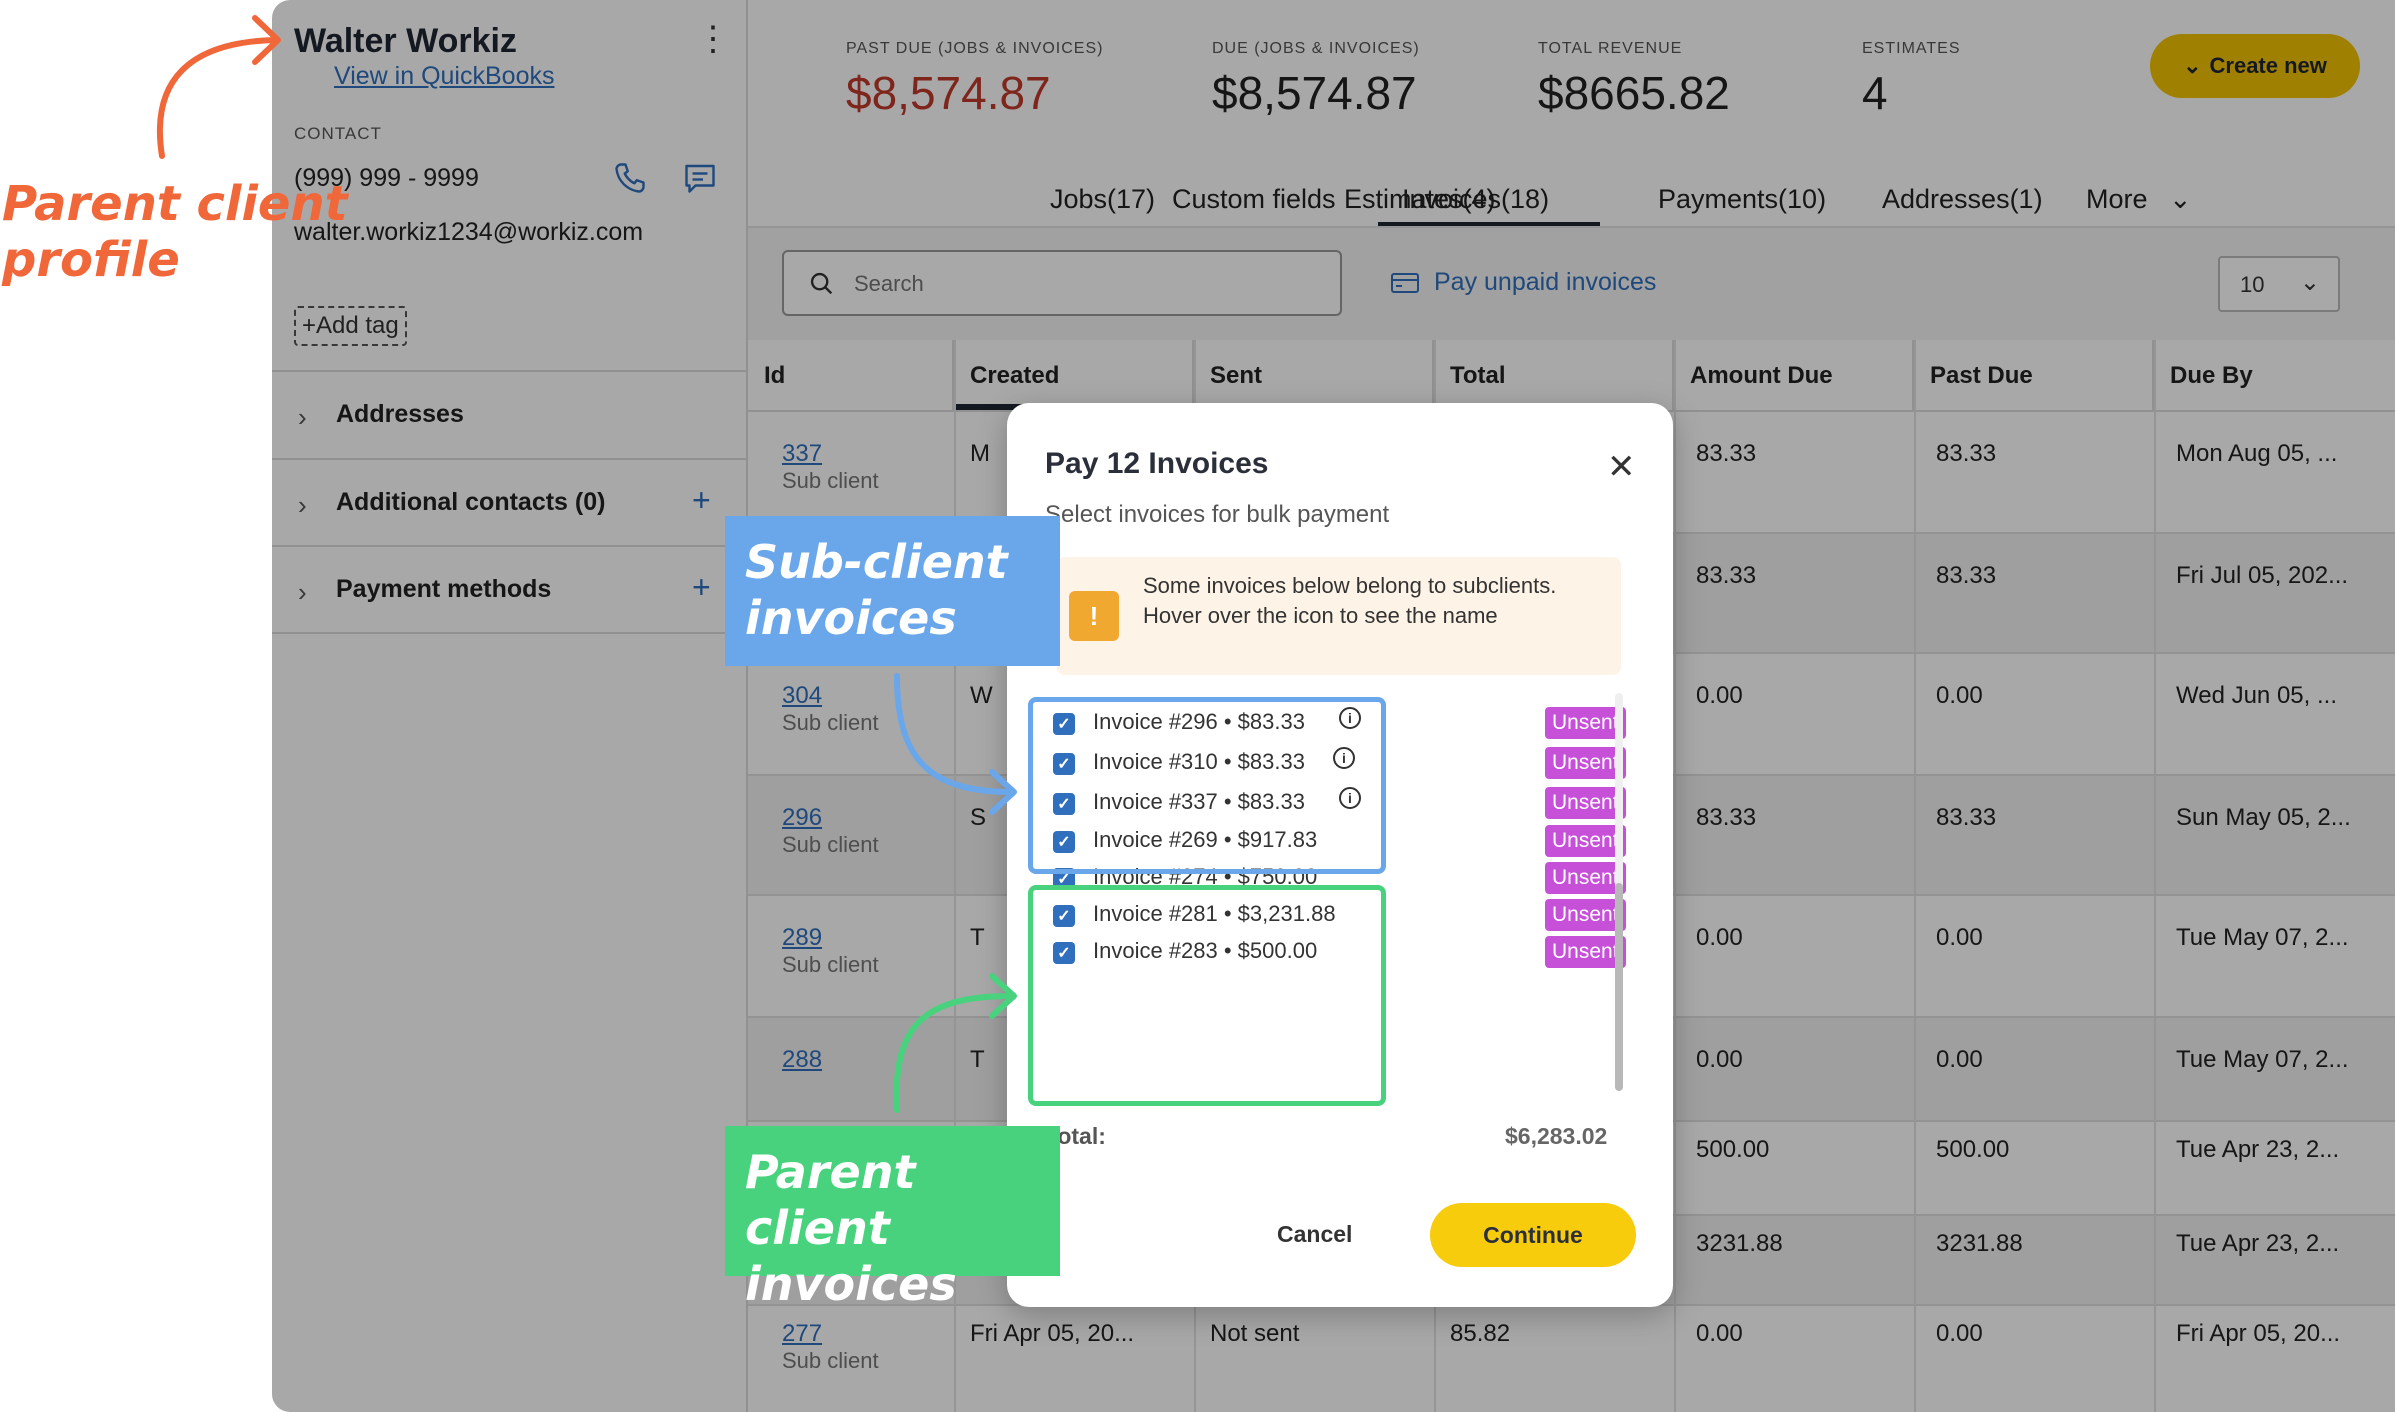 Image resolution: width=2395 pixels, height=1412 pixels. Describe the element at coordinates (1556, 1136) in the screenshot. I see `total-value: $6,283.02` at that location.